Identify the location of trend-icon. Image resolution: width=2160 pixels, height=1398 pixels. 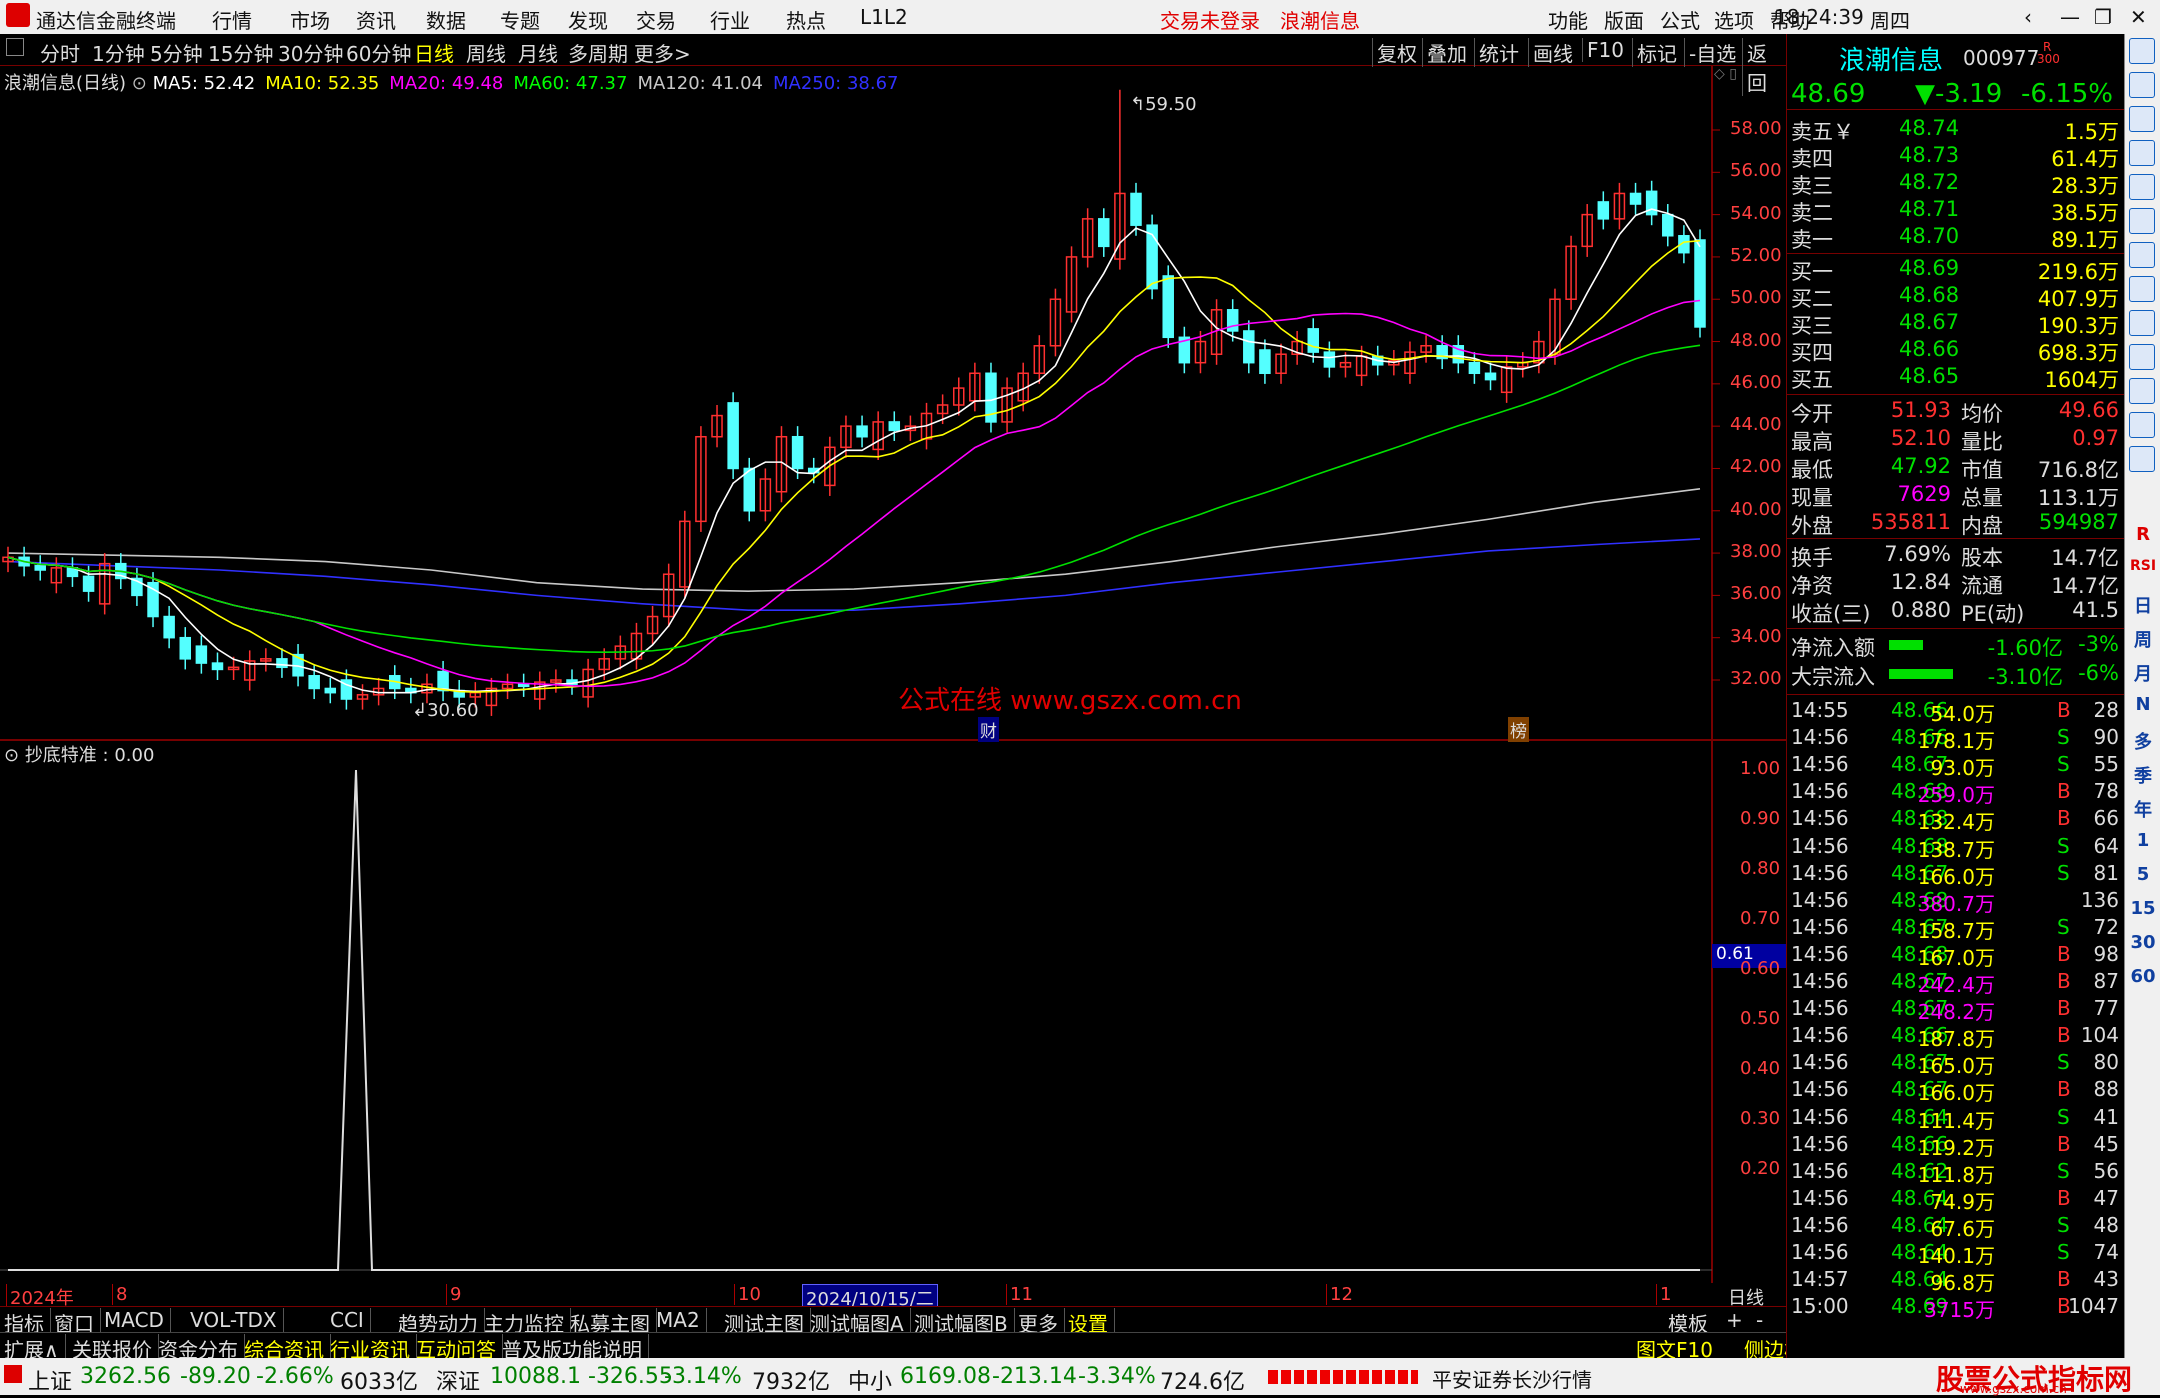
(2142, 221).